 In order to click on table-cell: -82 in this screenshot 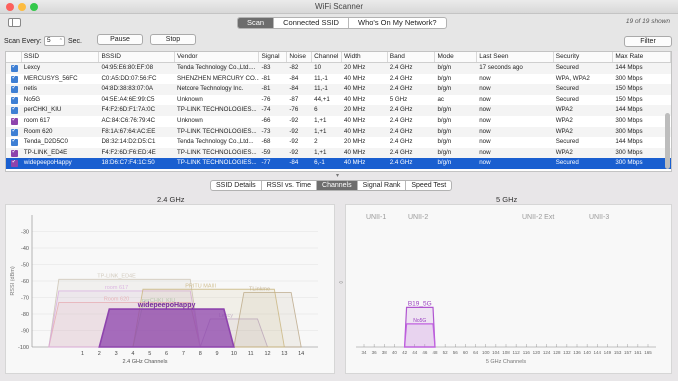, I will do `click(294, 67)`.